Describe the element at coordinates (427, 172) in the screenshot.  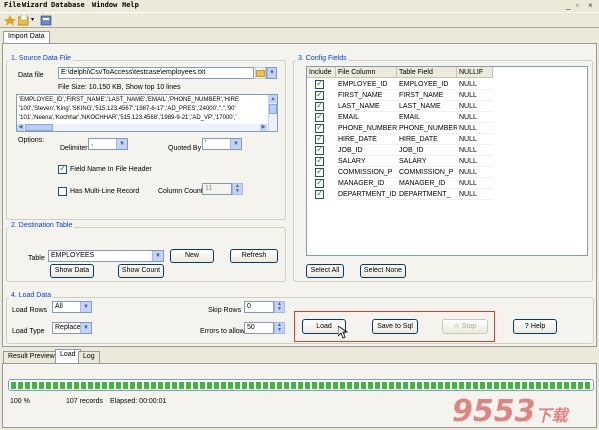
I see `table-field-cell: COMMISSION_P` at that location.